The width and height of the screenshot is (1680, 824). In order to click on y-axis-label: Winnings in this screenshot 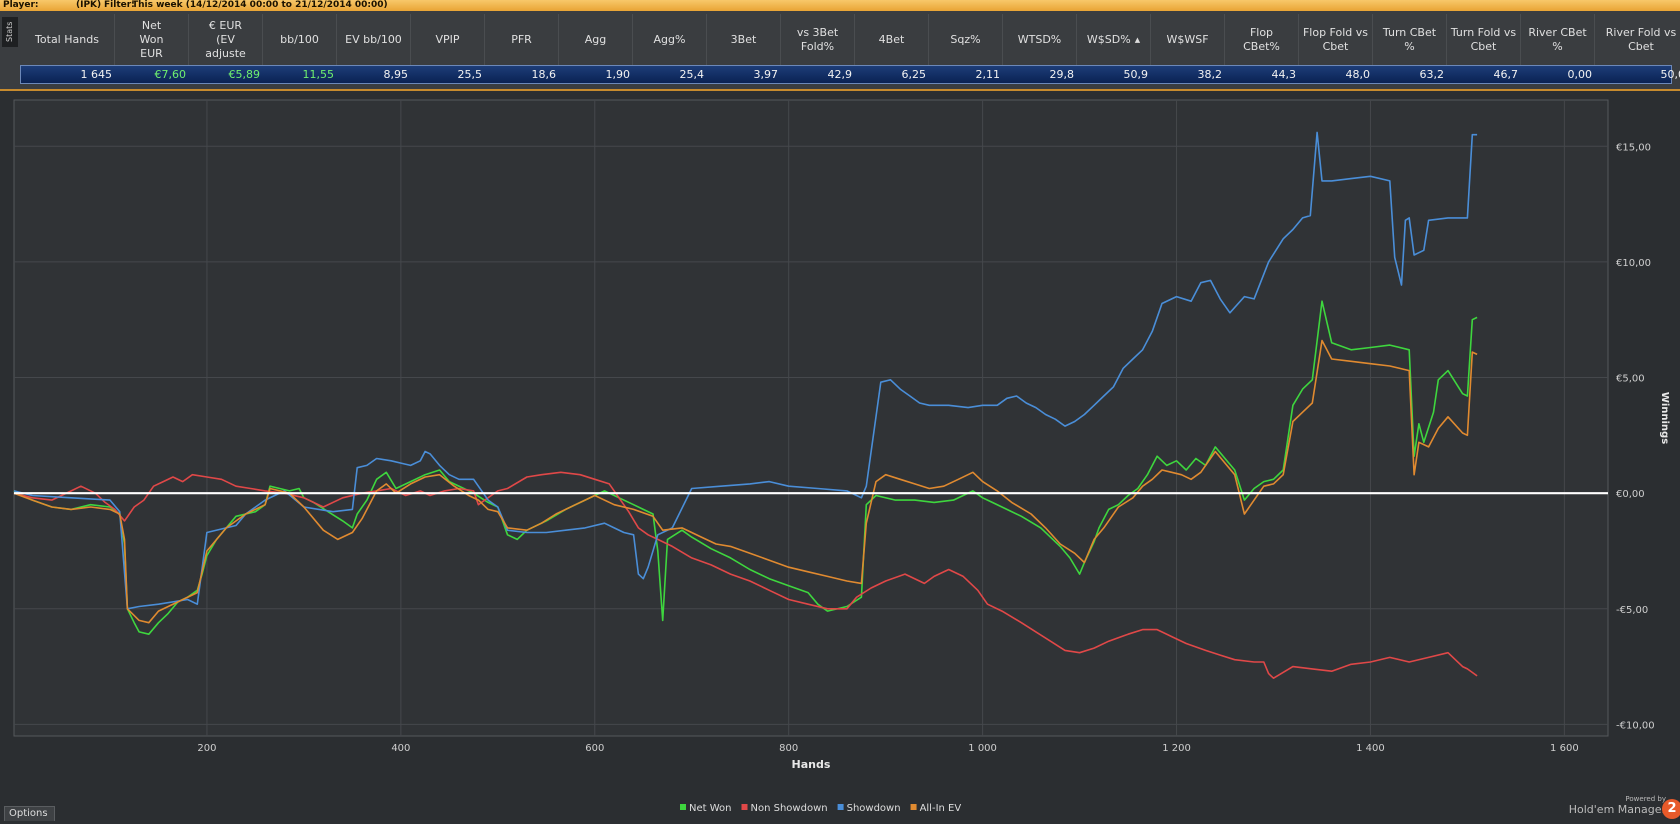, I will do `click(1664, 418)`.